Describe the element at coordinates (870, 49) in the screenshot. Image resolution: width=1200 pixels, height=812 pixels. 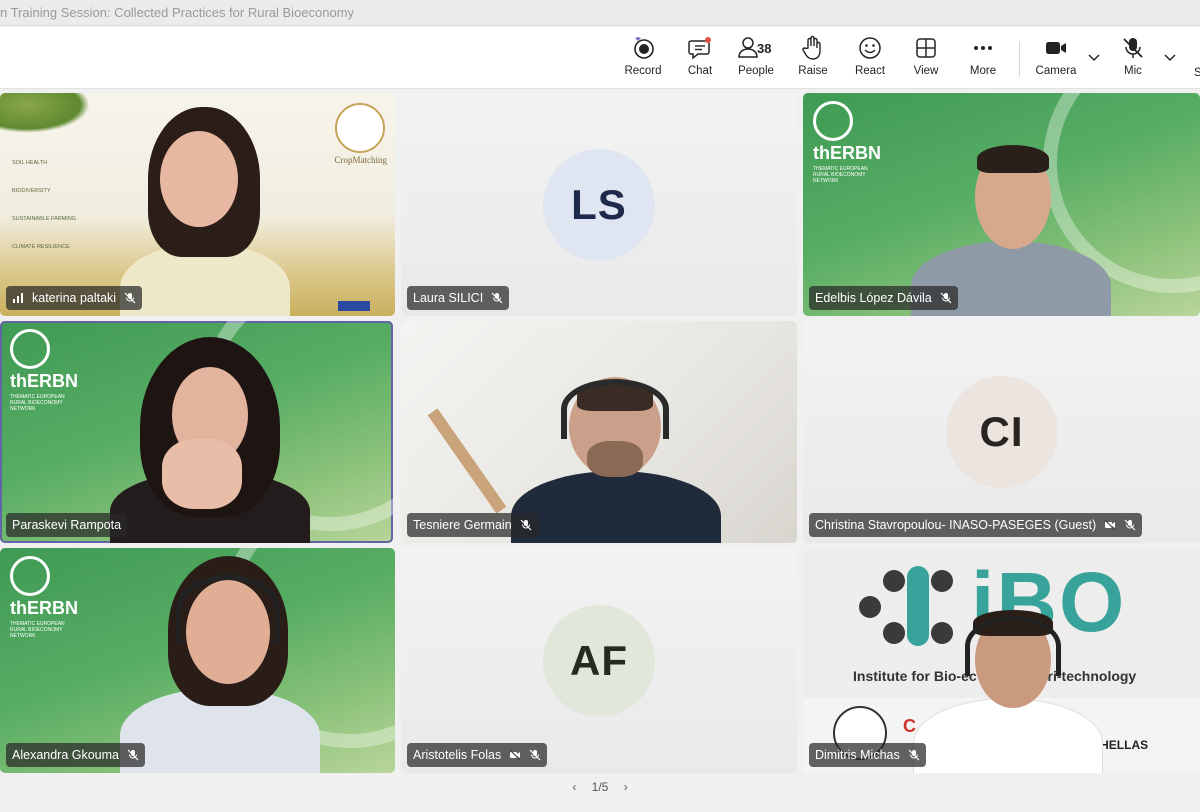
I see `smiley-icon` at that location.